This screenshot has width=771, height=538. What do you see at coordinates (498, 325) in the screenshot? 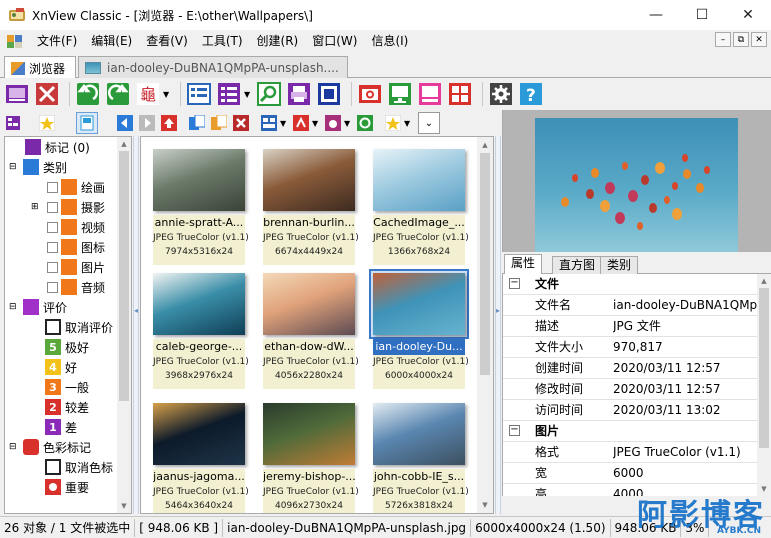
I see `right-splitter: ▸` at bounding box center [498, 325].